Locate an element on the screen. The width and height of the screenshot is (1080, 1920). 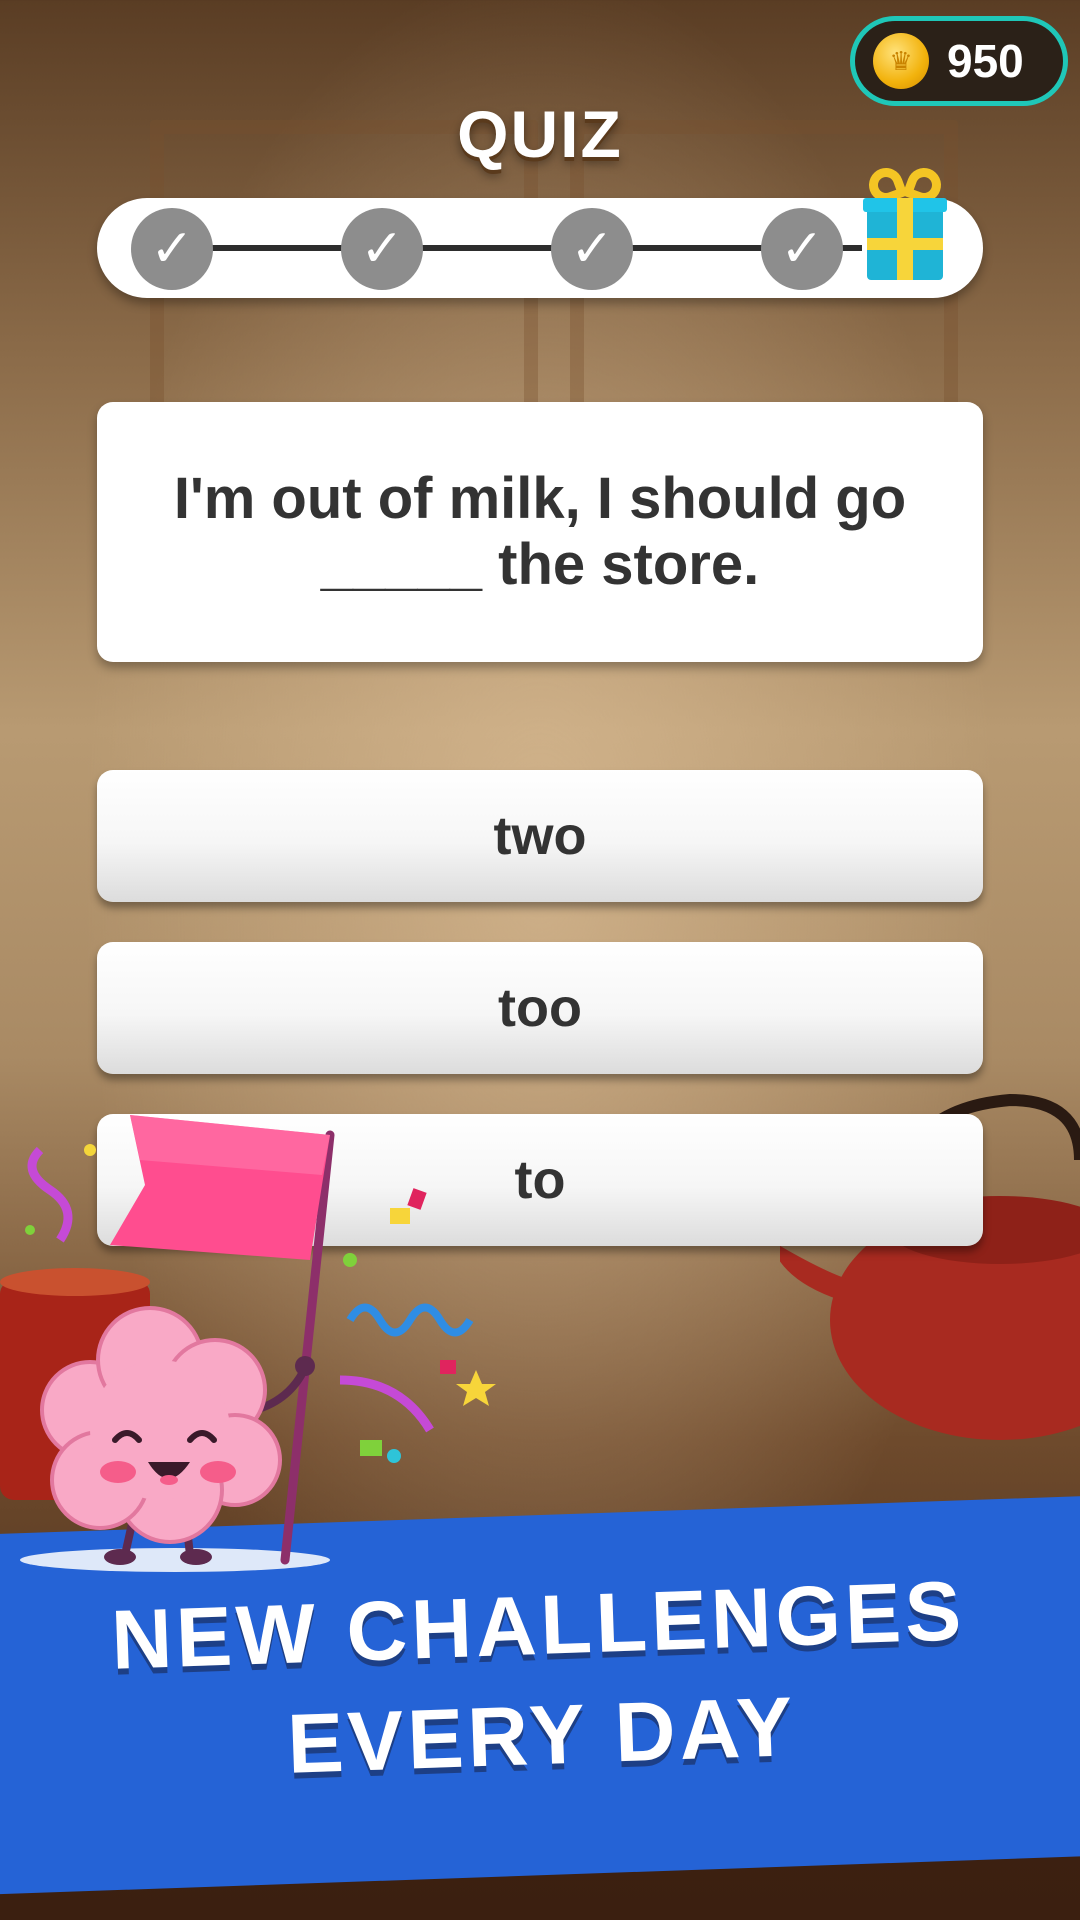
crown-coin-icon: ♛ is located at coordinates (901, 61).